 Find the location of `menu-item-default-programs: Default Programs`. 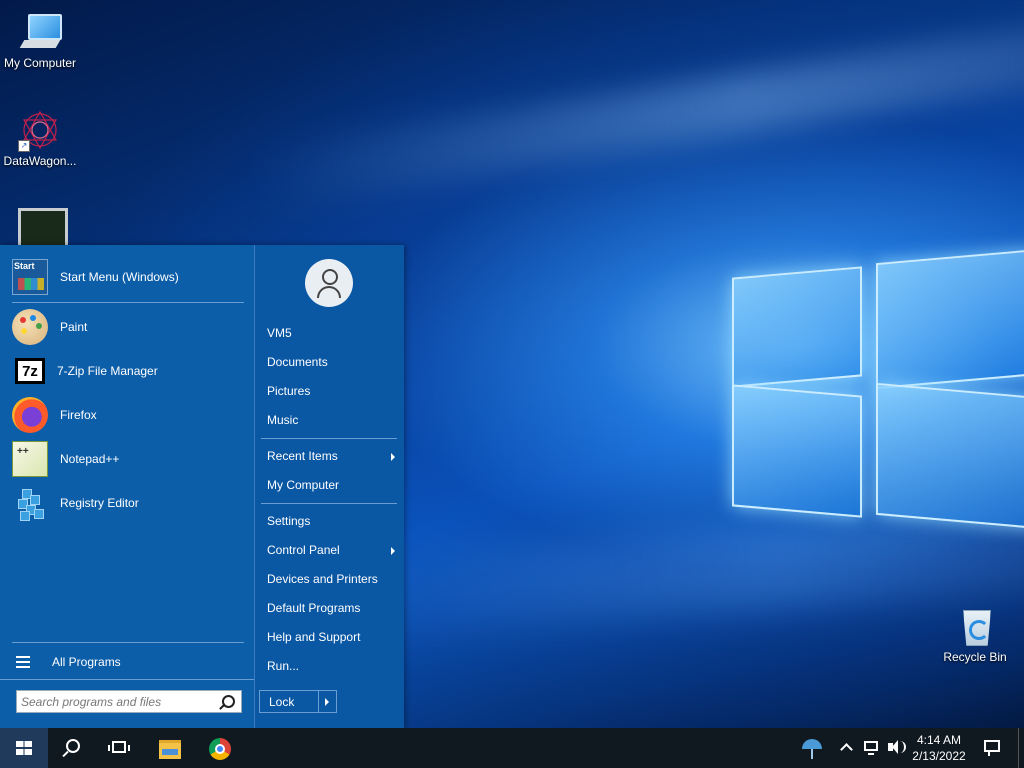

menu-item-default-programs: Default Programs is located at coordinates (333, 608).